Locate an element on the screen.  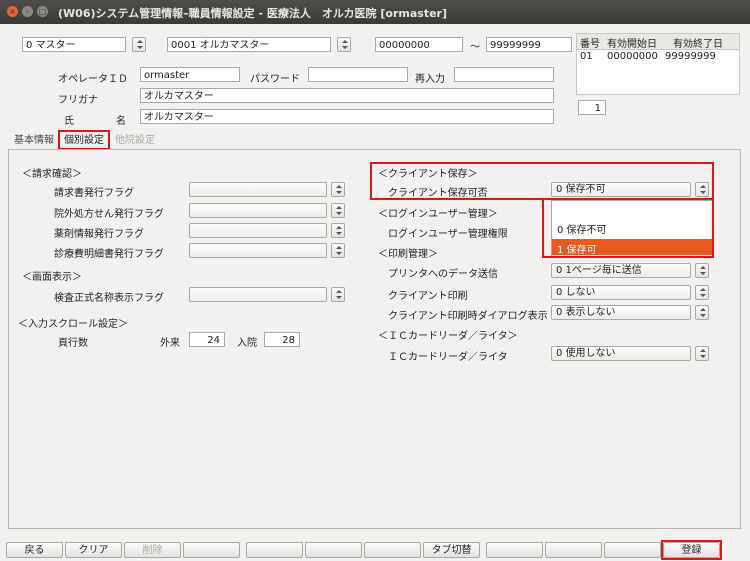
outpatient-label: 外来 is located at coordinates (170, 343).